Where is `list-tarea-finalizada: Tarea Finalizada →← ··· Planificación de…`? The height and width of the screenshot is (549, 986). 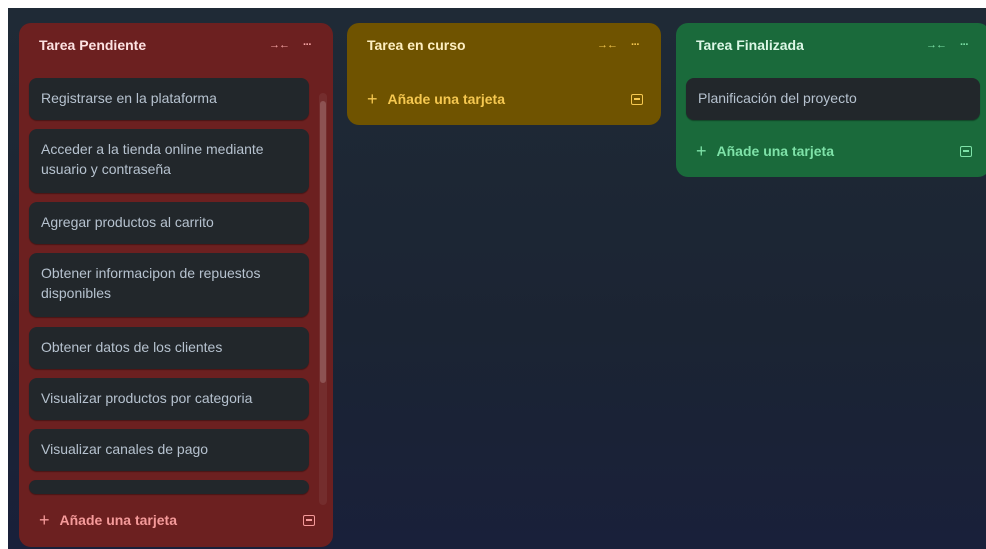
list-tarea-finalizada: Tarea Finalizada →← ··· Planificación de… is located at coordinates (831, 100).